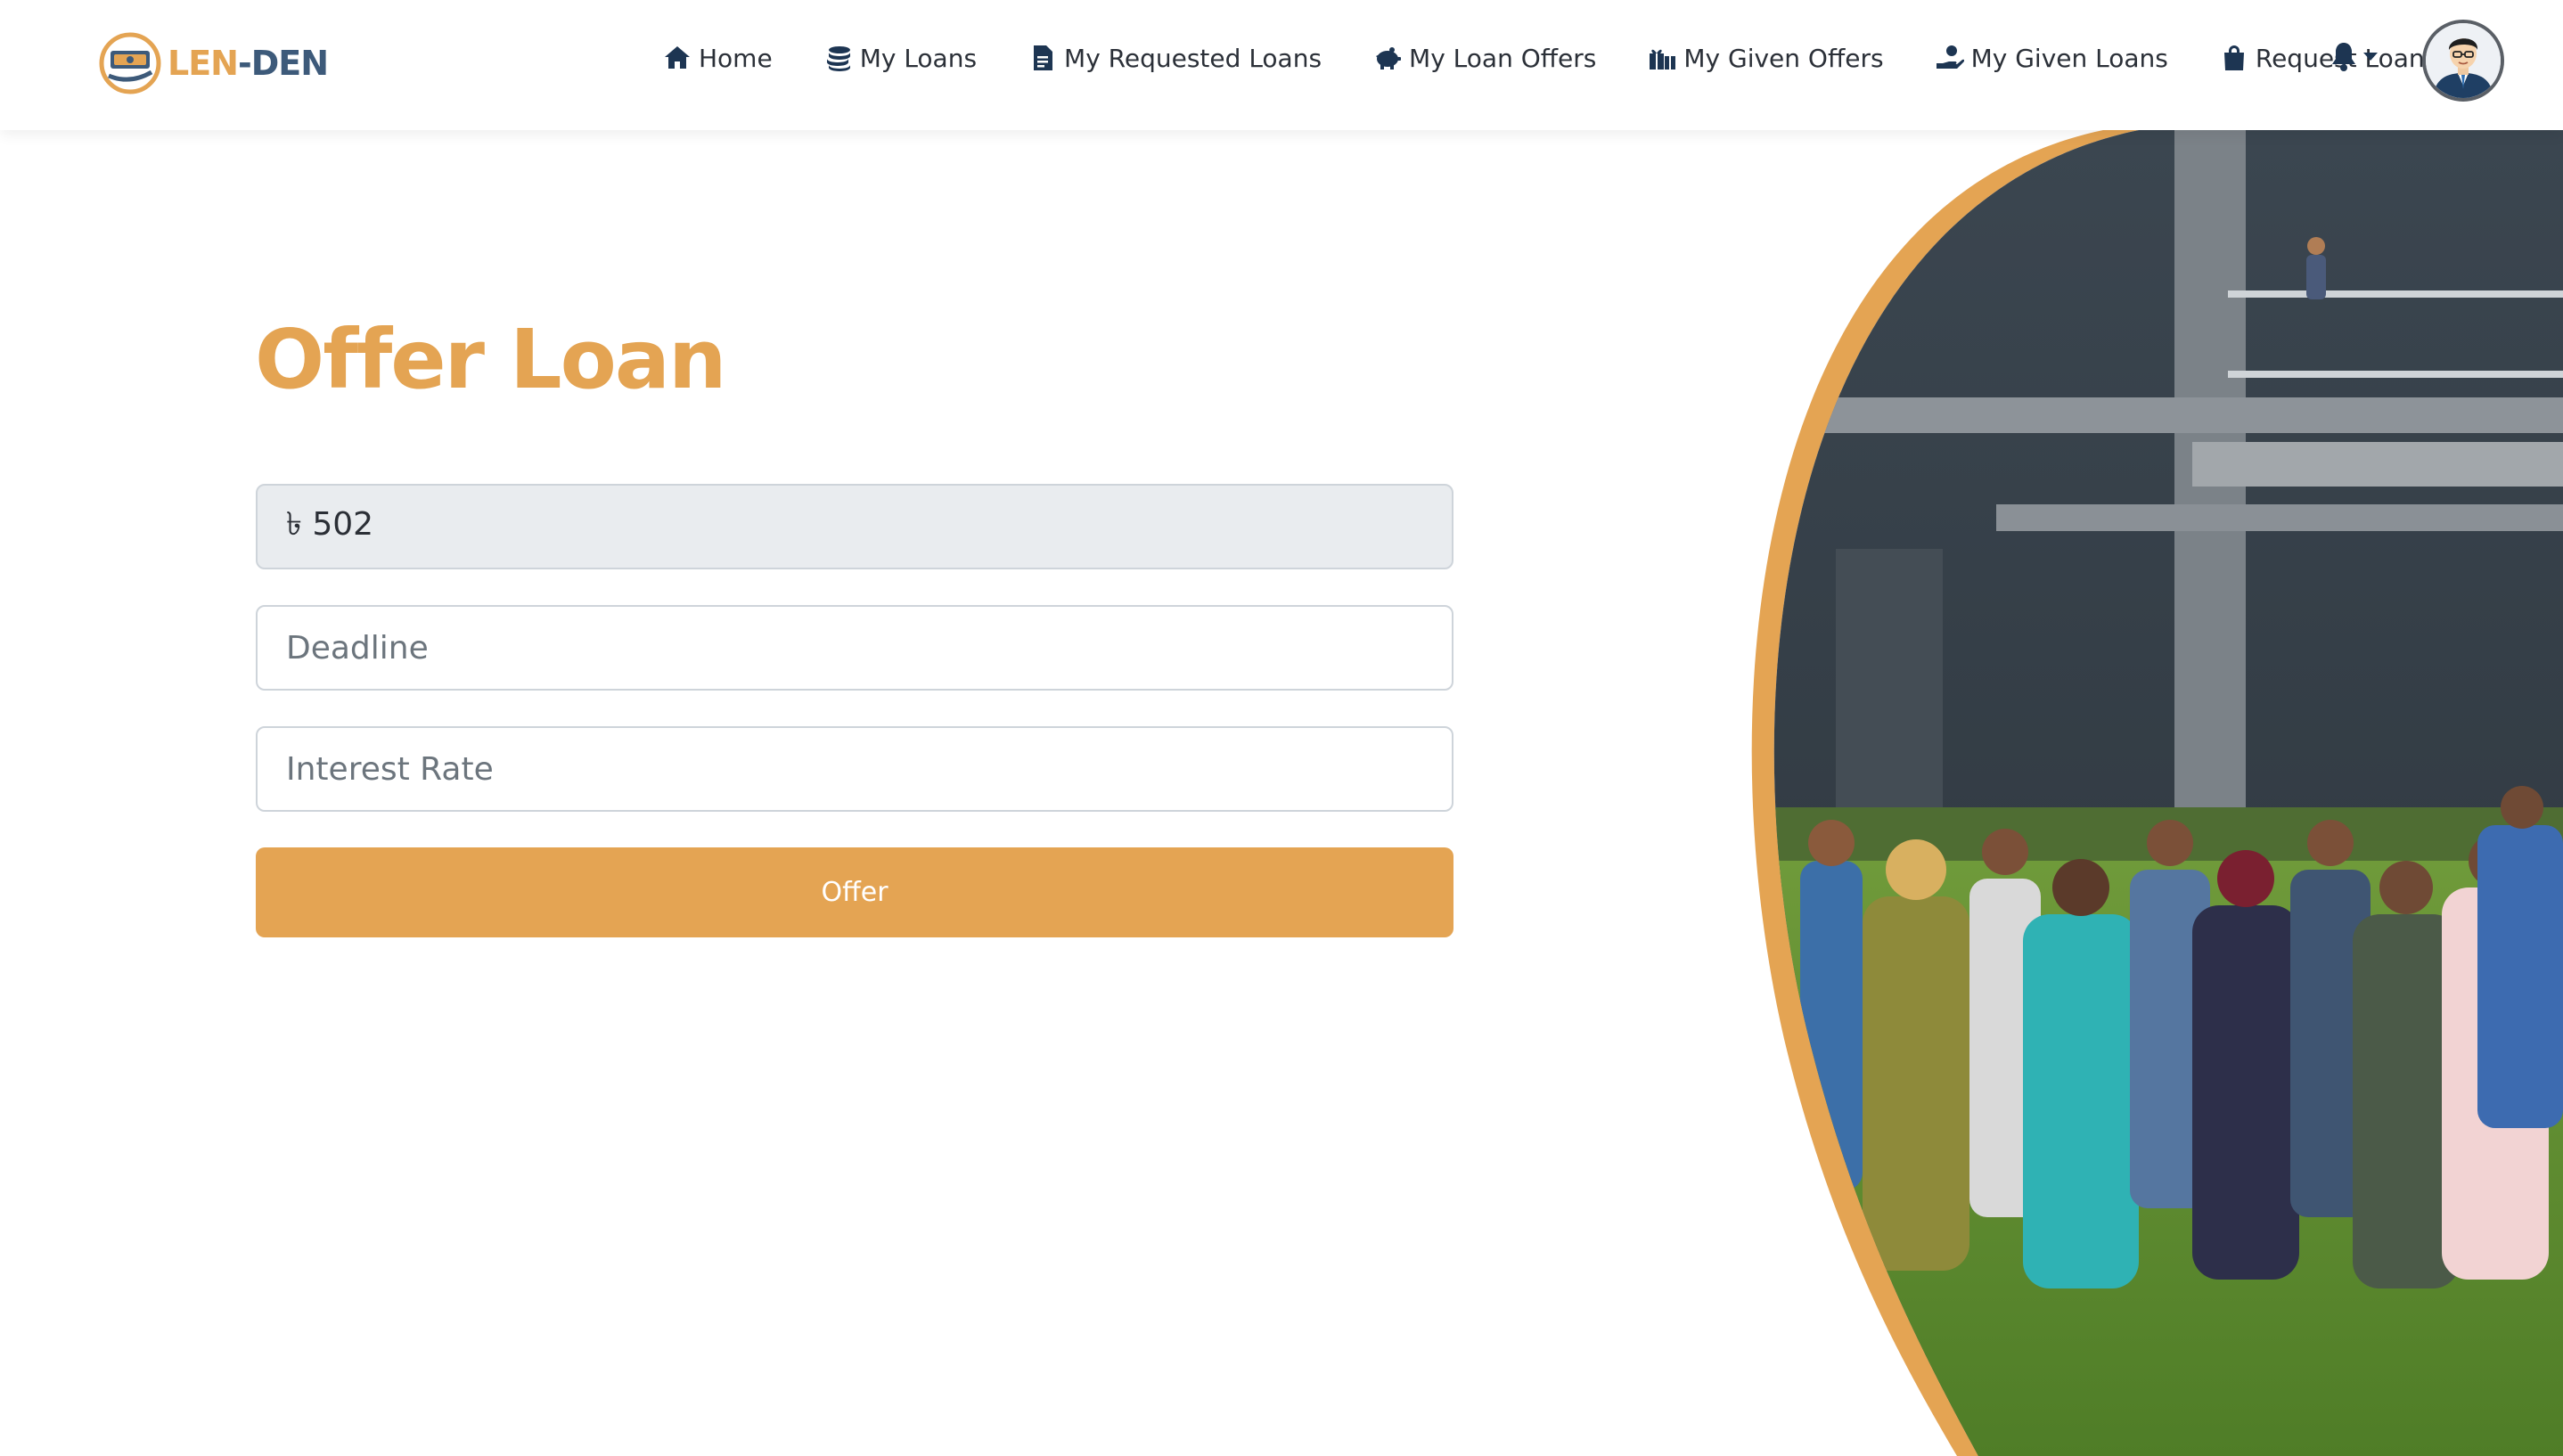  I want to click on nav-item-label: Home, so click(736, 58).